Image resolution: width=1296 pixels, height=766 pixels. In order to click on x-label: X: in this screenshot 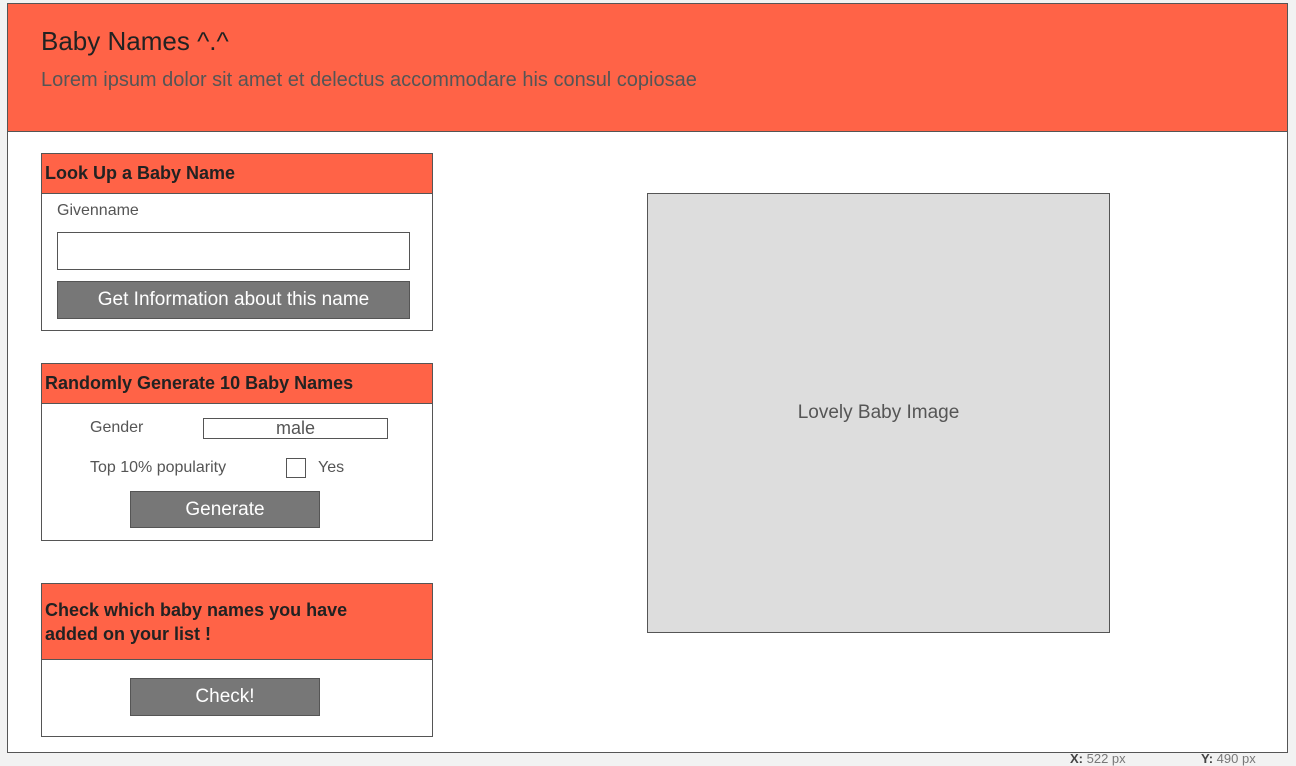, I will do `click(1076, 758)`.